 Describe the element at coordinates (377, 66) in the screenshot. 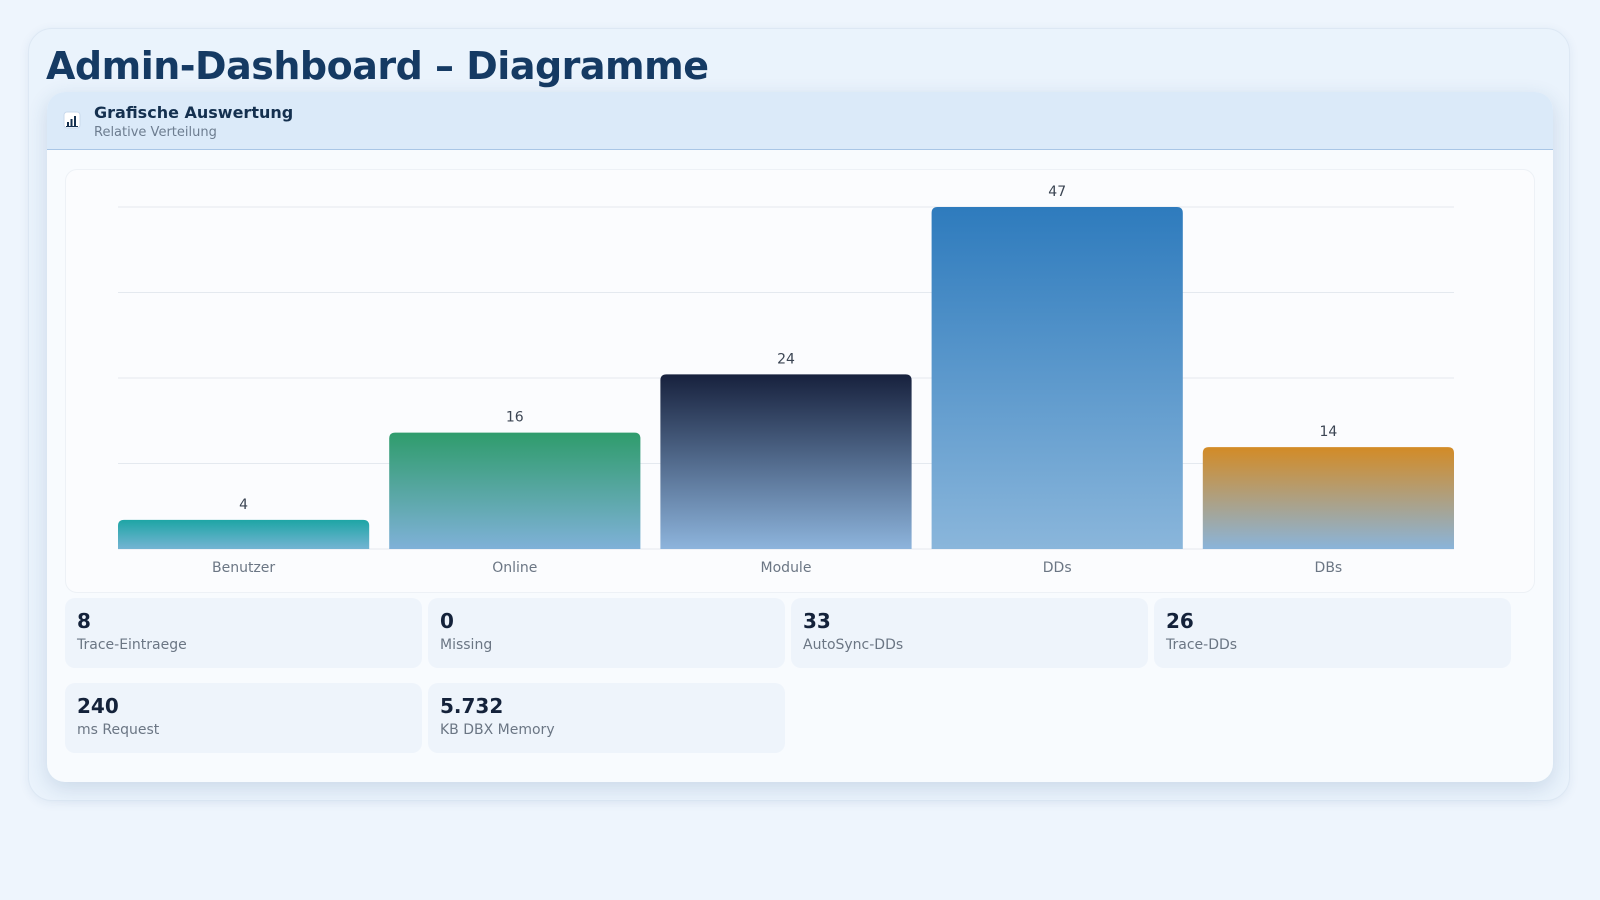

I see `page-title: Admin-Dashboard – Diagramme` at that location.